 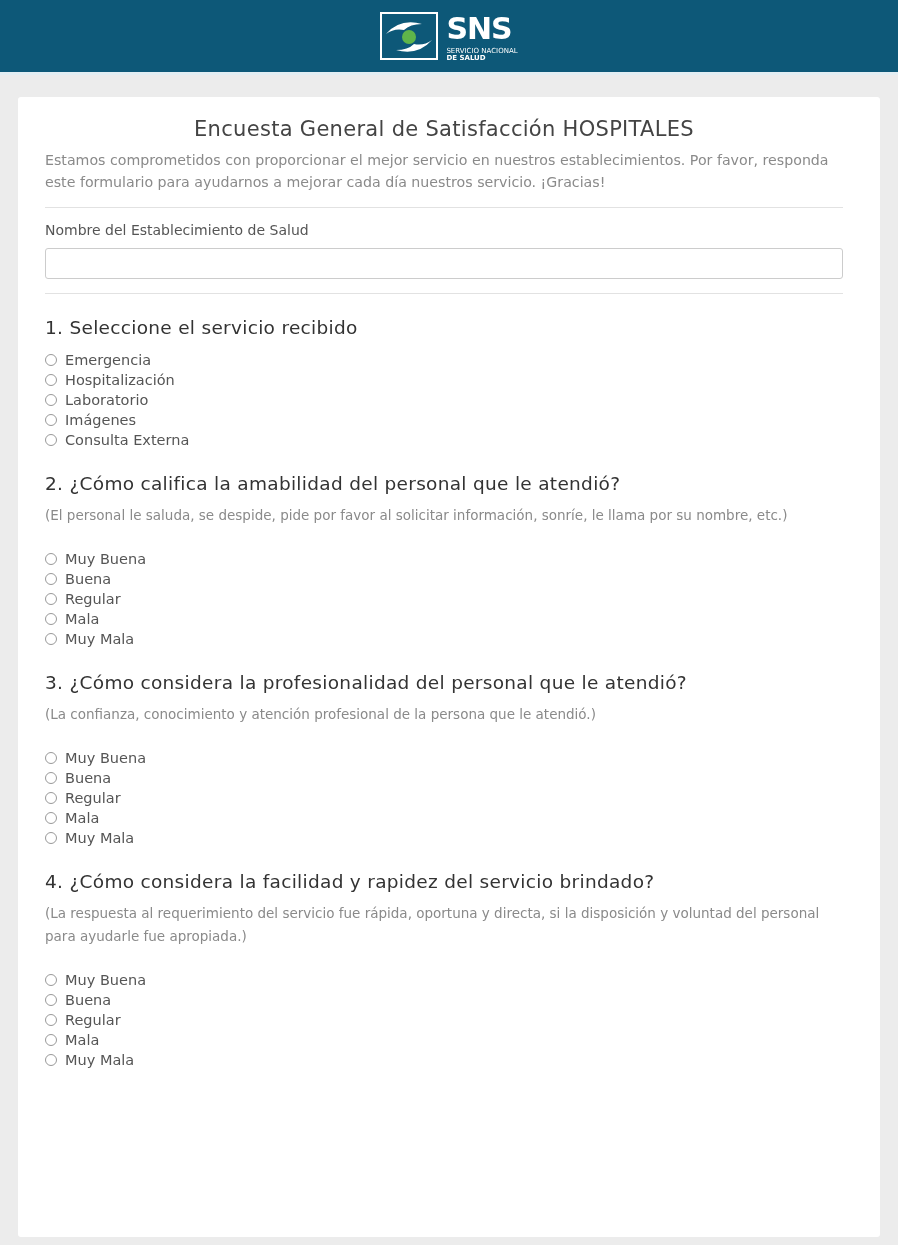 I want to click on radio-option: Consulta Externa, so click(x=117, y=440).